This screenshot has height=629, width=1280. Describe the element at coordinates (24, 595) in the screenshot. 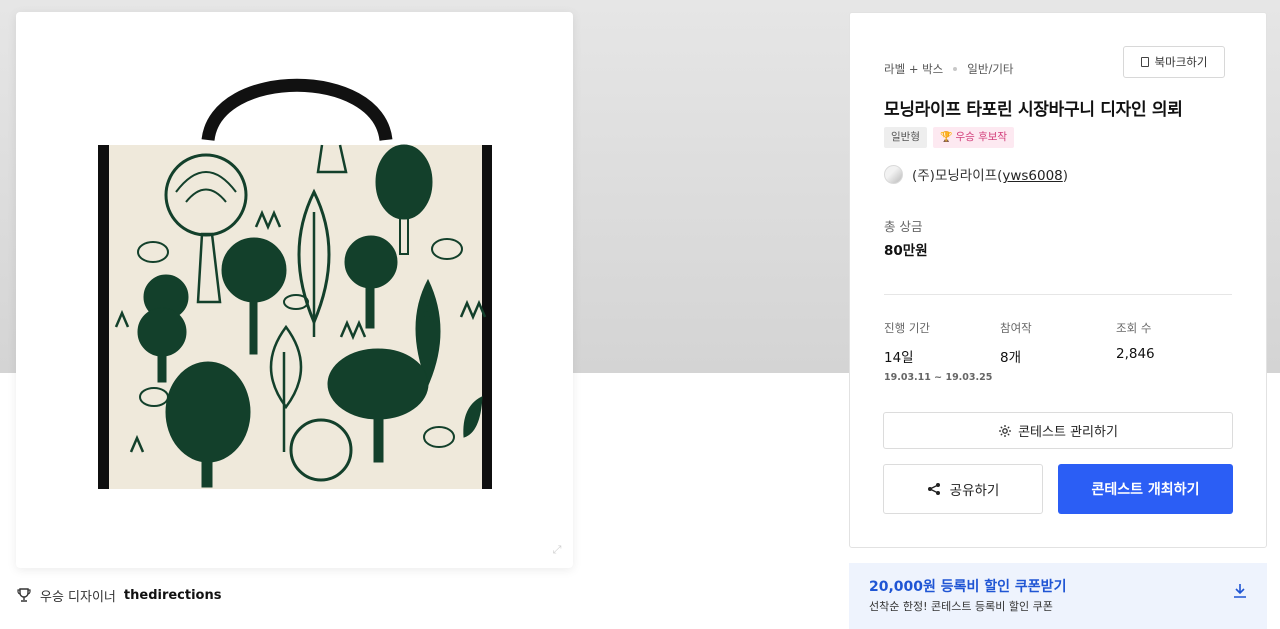

I see `trophy-icon` at that location.